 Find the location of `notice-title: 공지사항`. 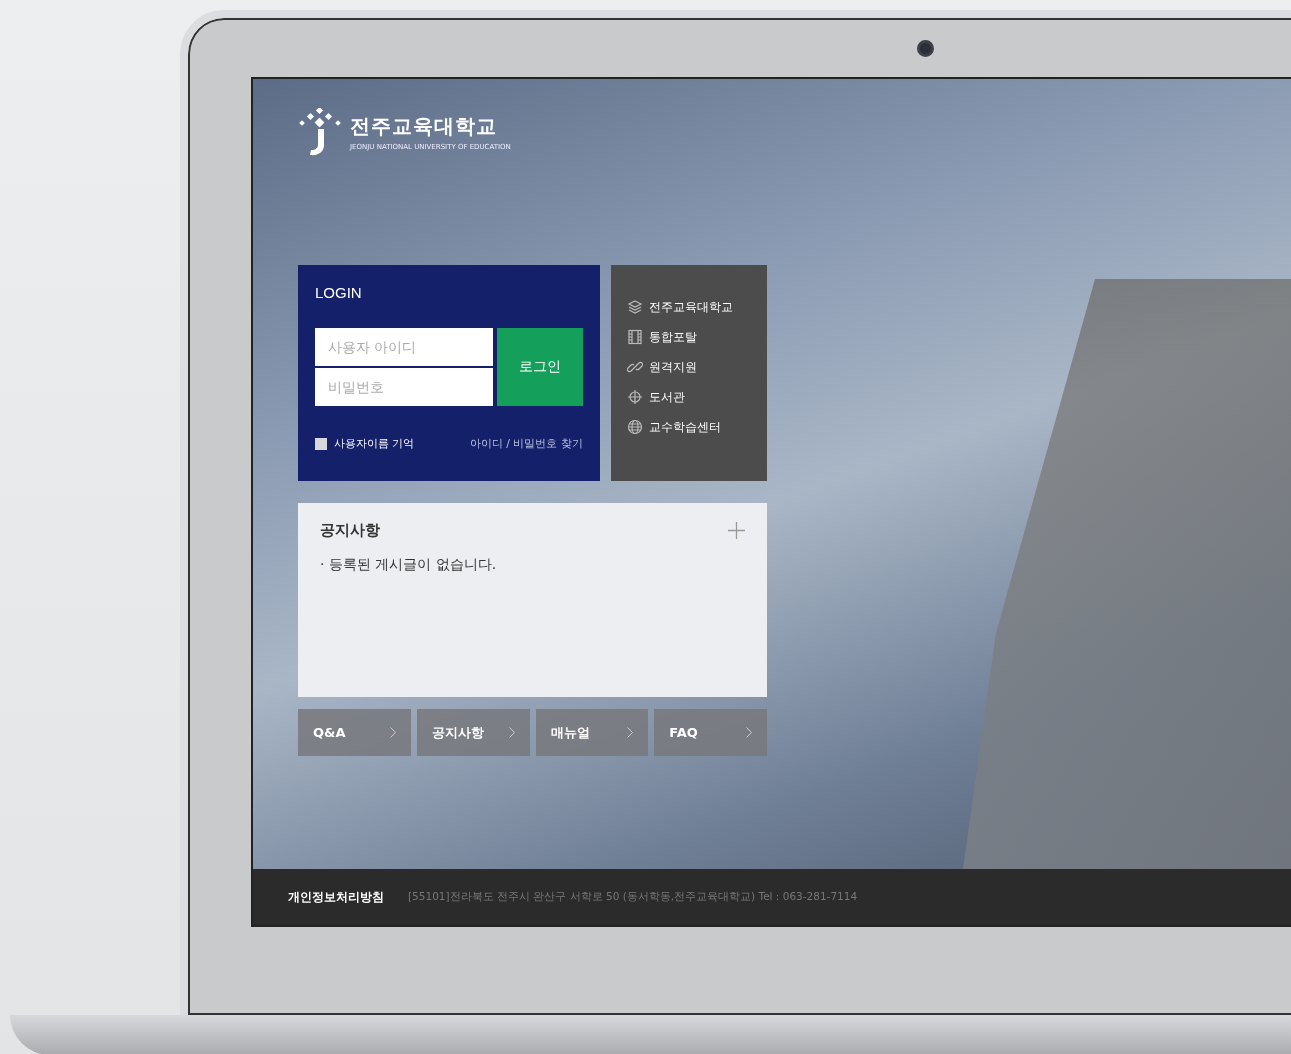

notice-title: 공지사항 is located at coordinates (350, 530).